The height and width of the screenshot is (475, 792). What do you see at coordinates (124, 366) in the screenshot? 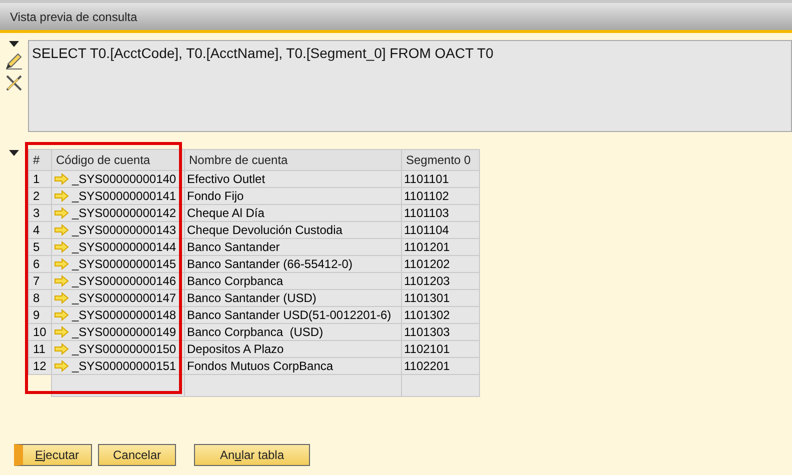
I see `table-cell-text: _SYS00000000151` at bounding box center [124, 366].